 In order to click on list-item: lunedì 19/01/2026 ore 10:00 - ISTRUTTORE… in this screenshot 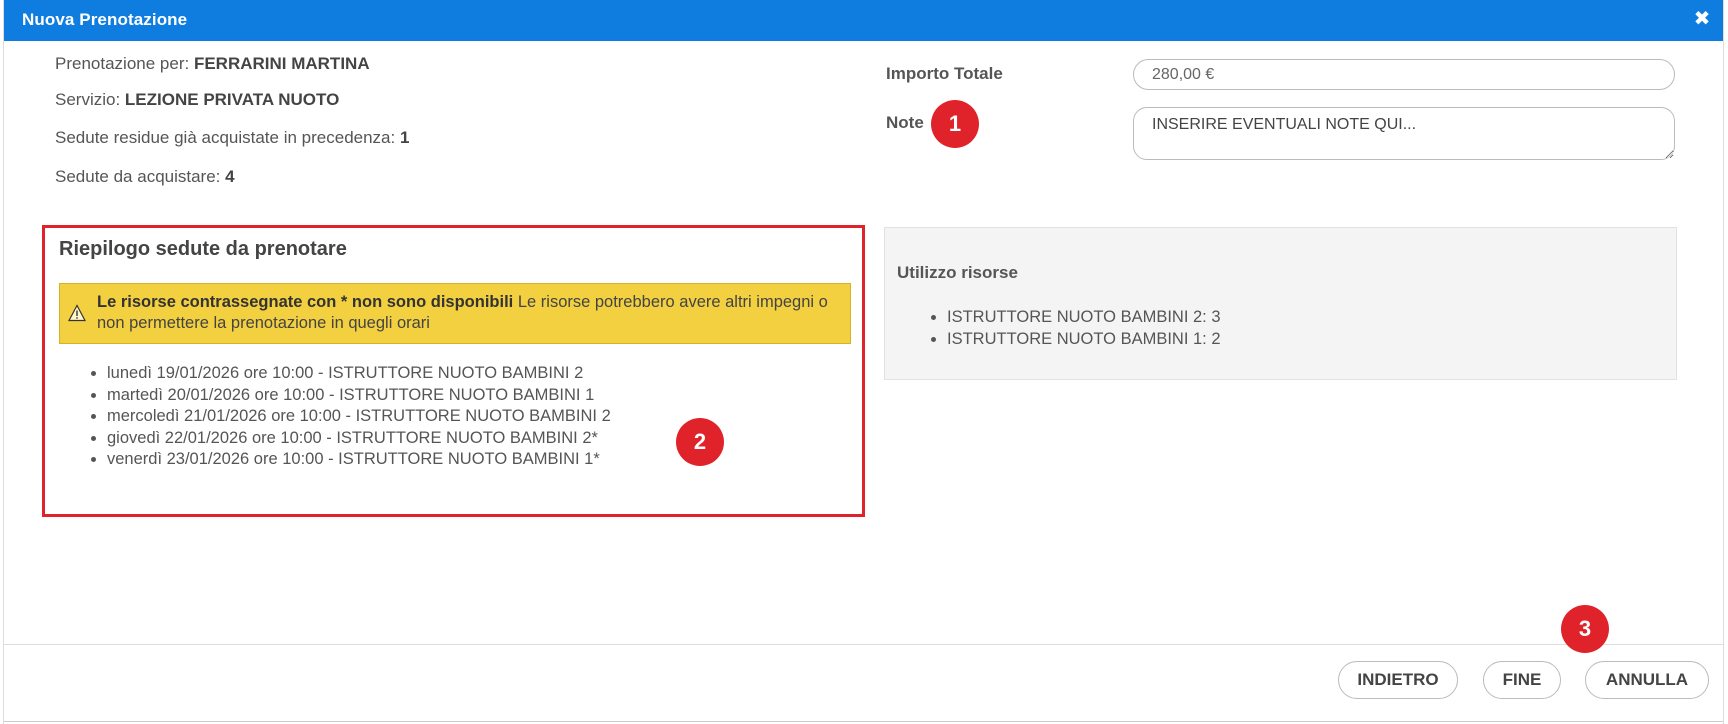, I will do `click(359, 374)`.